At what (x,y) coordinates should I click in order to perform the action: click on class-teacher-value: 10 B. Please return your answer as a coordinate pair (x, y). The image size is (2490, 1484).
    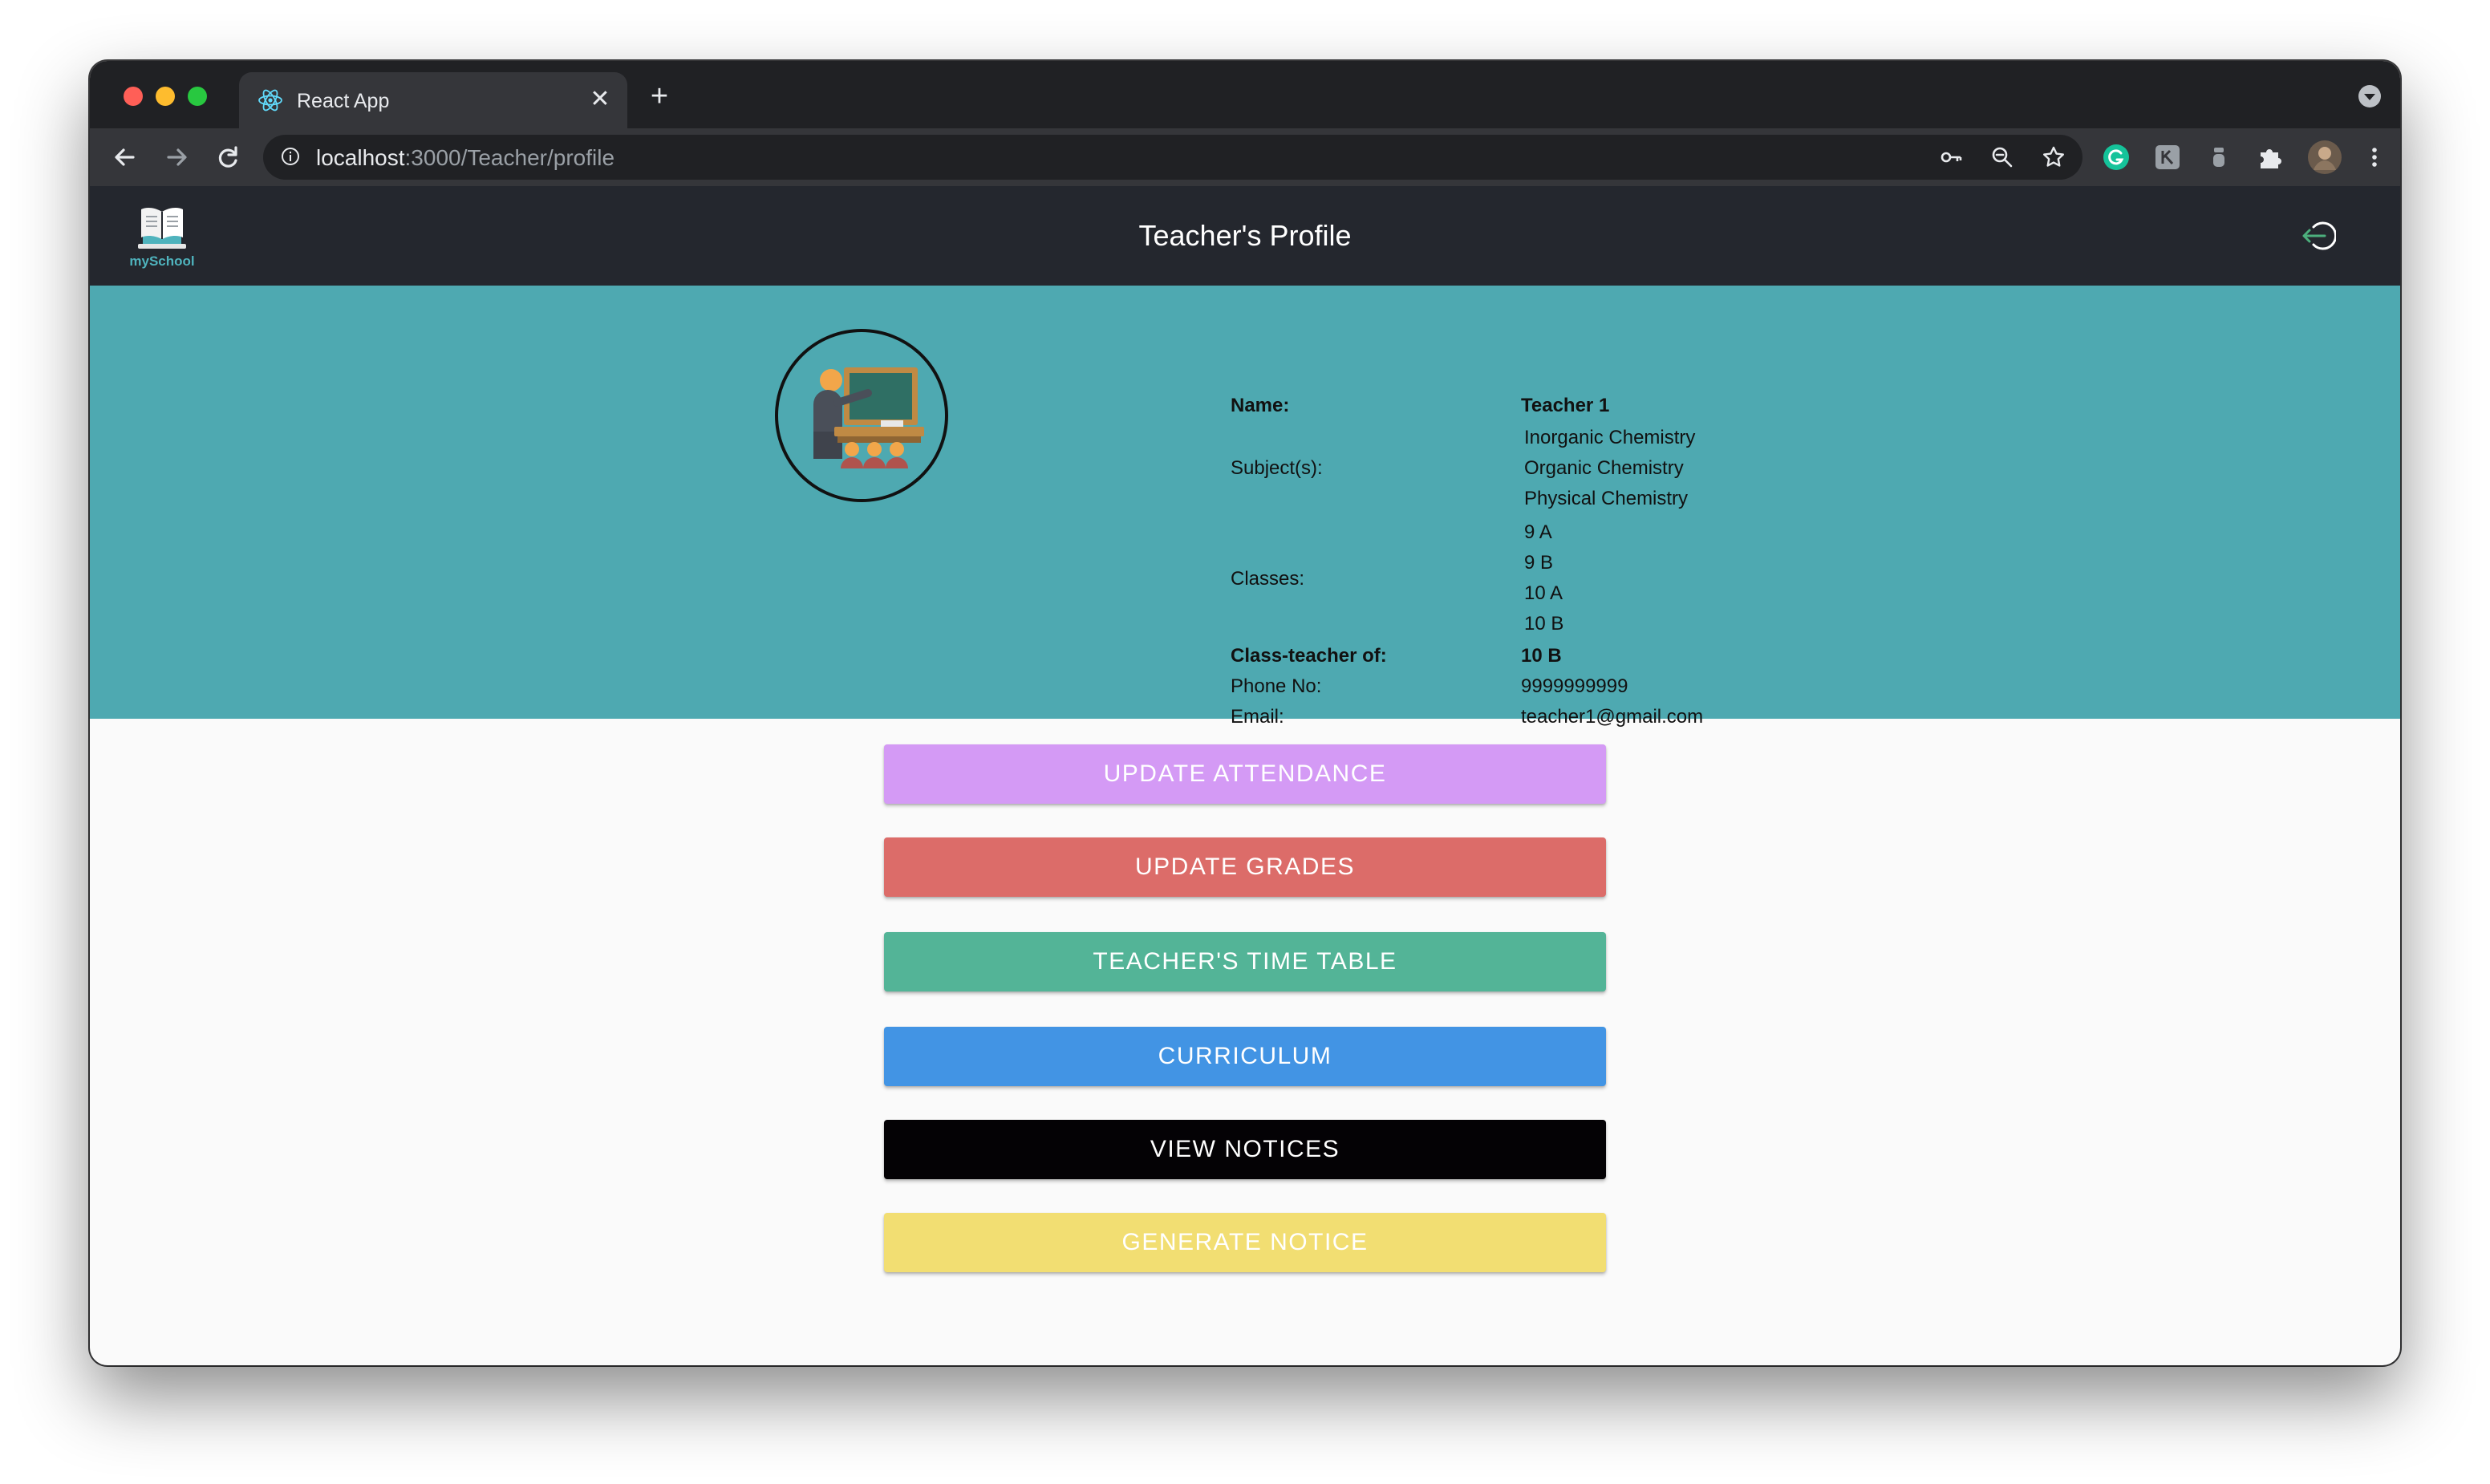
    Looking at the image, I should click on (1541, 656).